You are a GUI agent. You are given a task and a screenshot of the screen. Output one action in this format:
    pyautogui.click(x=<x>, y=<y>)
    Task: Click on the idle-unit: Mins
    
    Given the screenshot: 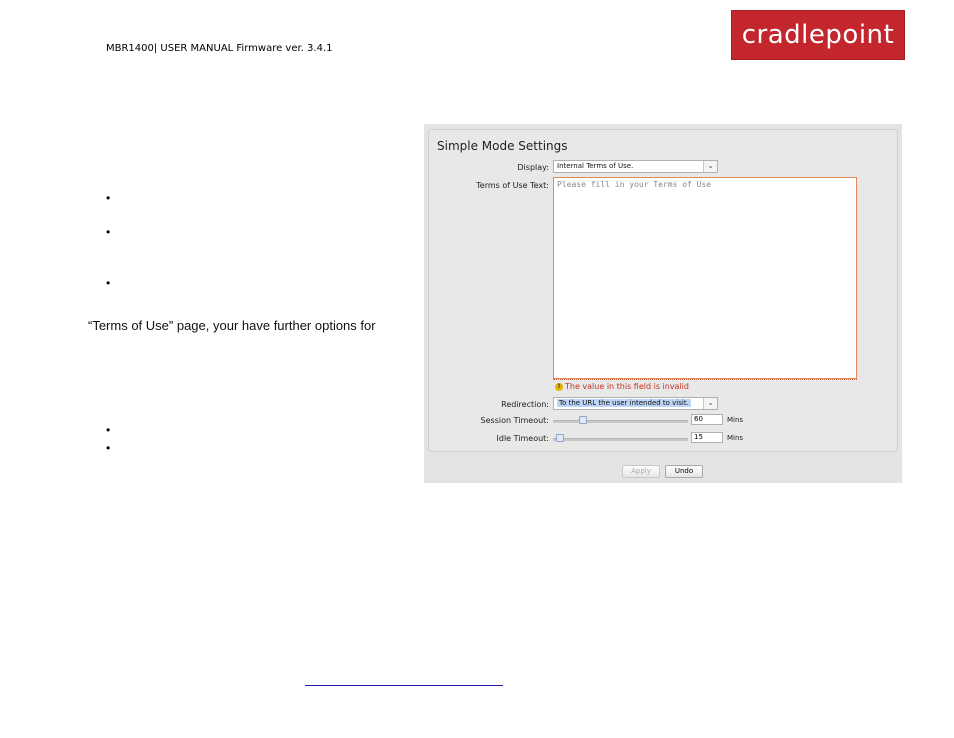 What is the action you would take?
    pyautogui.click(x=735, y=438)
    